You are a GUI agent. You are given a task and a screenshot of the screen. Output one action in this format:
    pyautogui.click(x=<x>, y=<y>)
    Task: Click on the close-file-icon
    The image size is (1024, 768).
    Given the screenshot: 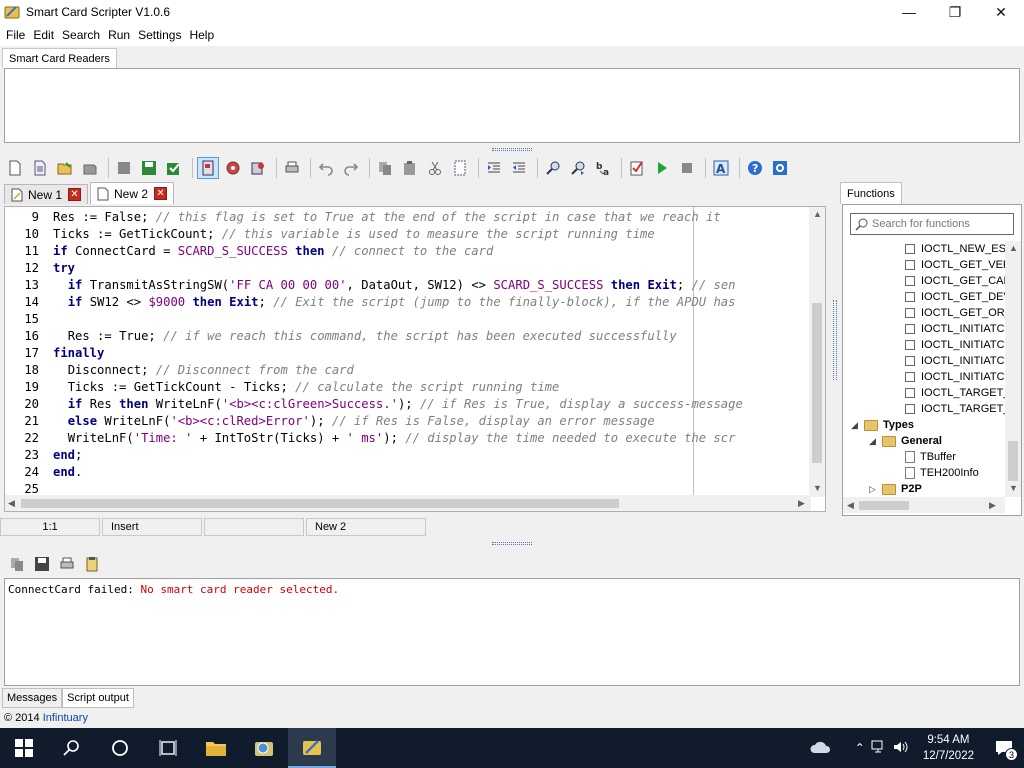 What is the action you would take?
    pyautogui.click(x=90, y=168)
    